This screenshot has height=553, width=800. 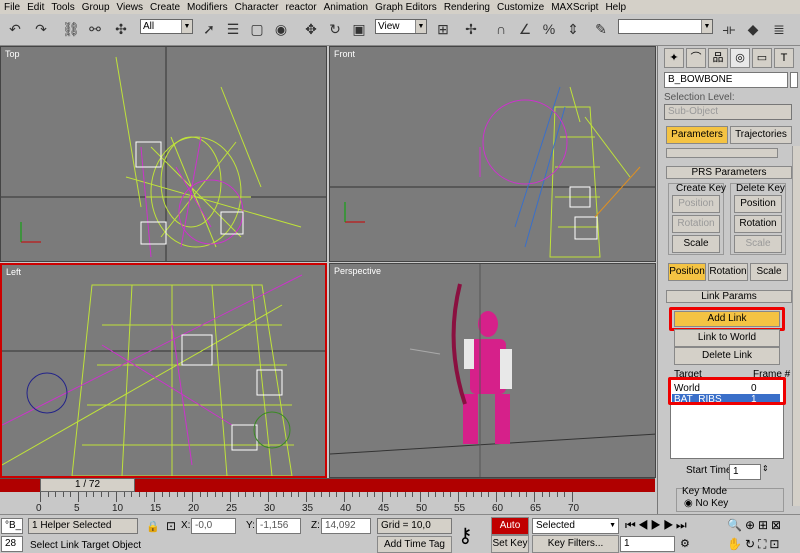 What do you see at coordinates (257, 7) in the screenshot?
I see `menu-item-character: Character` at bounding box center [257, 7].